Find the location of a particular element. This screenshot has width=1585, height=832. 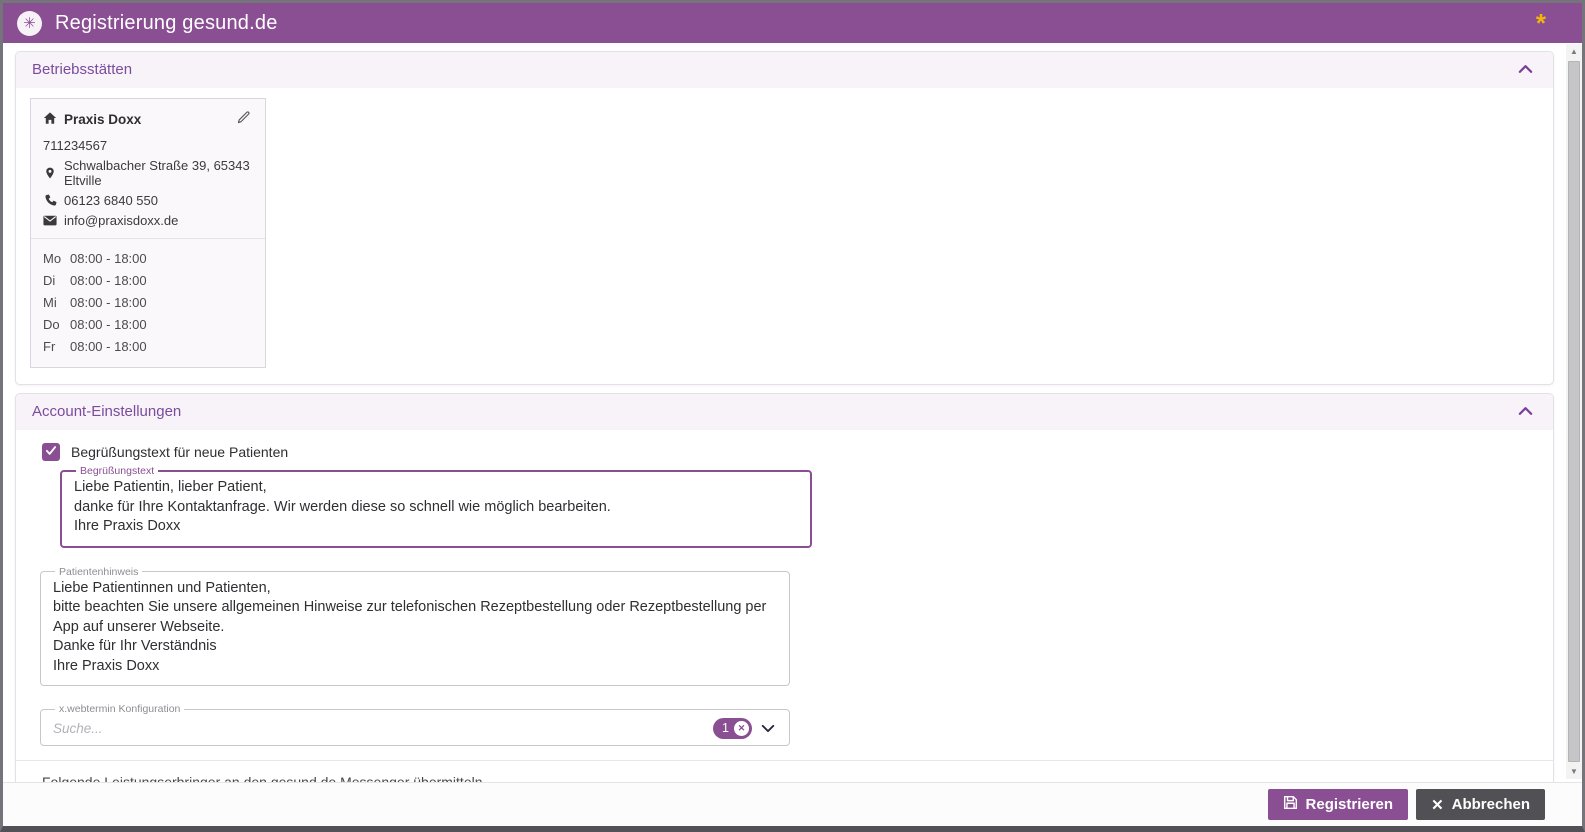

hour-day: Fr is located at coordinates (49, 346).